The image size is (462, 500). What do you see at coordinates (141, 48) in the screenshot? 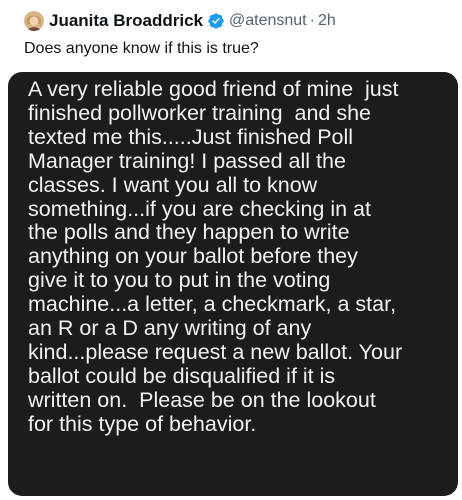
I see `tweet-text: Does anyone know if this is true?` at bounding box center [141, 48].